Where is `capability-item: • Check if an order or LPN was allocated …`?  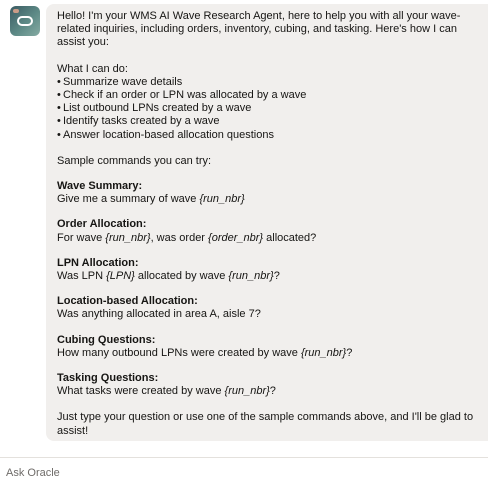 capability-item: • Check if an order or LPN was allocated … is located at coordinates (267, 95).